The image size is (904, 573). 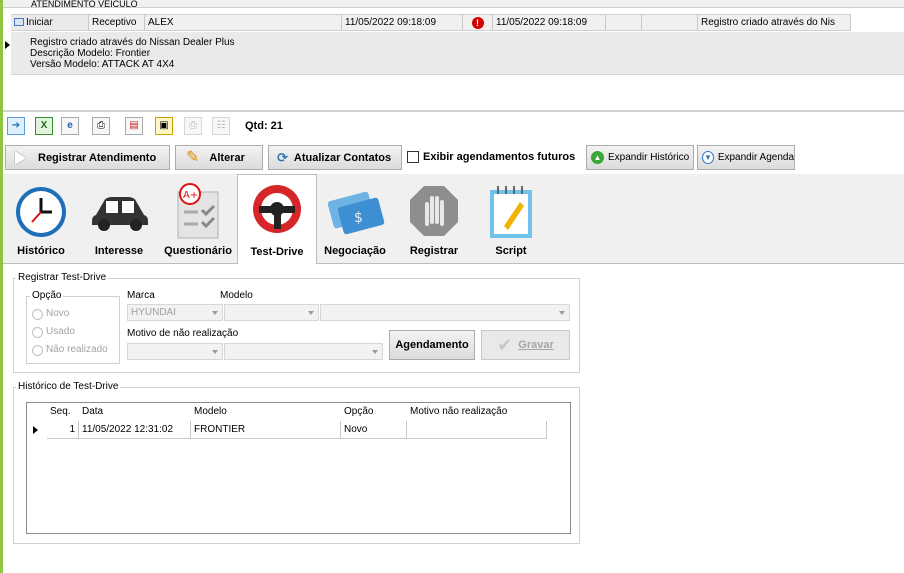 I want to click on radio-novo: Novo, so click(x=50, y=314).